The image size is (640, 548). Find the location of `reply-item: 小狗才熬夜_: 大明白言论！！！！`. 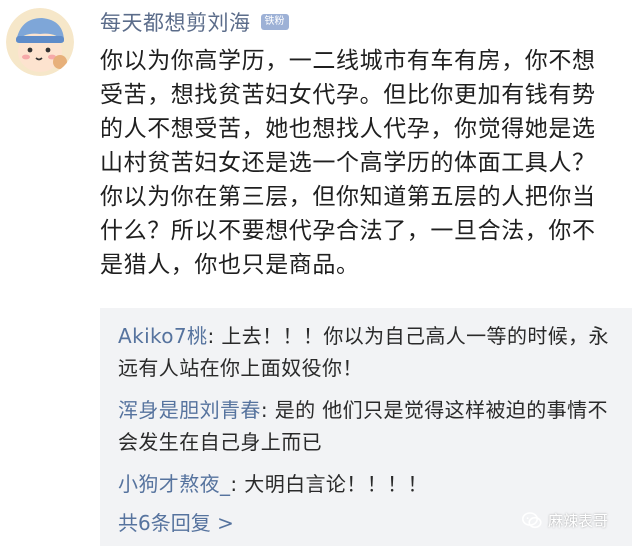

reply-item: 小狗才熬夜_: 大明白言论！！！！ is located at coordinates (368, 484).